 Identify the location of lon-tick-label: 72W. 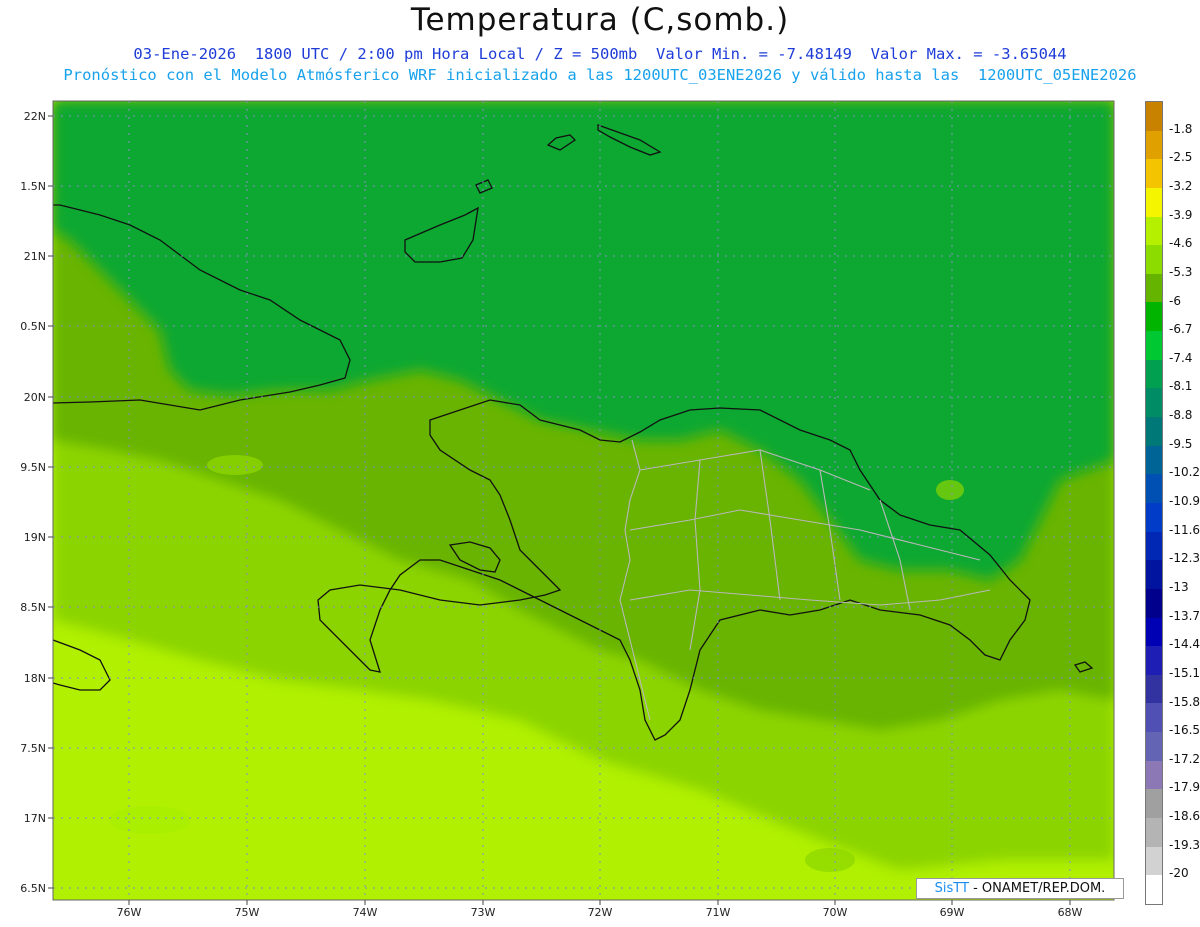
(600, 912).